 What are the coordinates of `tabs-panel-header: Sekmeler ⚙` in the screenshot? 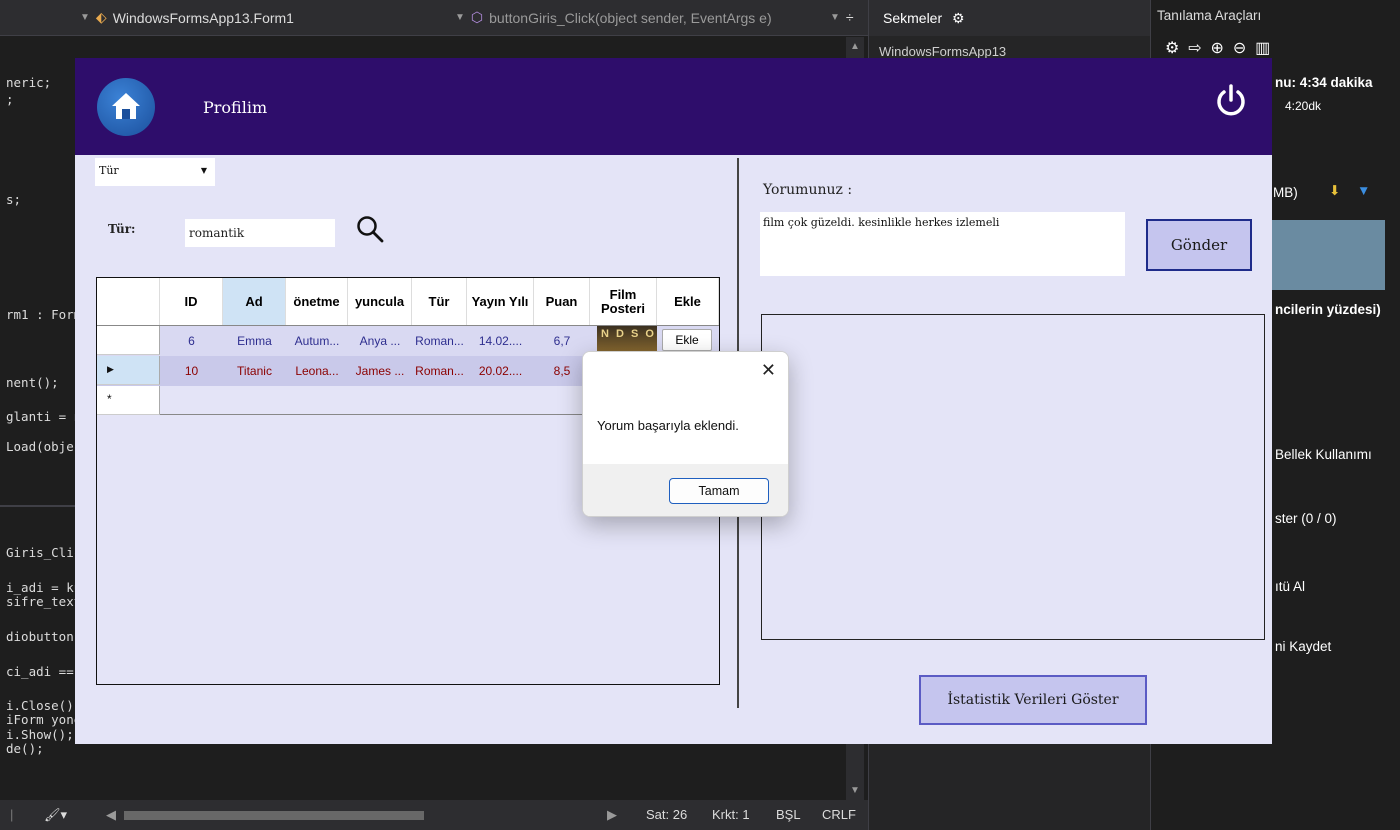 It's located at (1009, 18).